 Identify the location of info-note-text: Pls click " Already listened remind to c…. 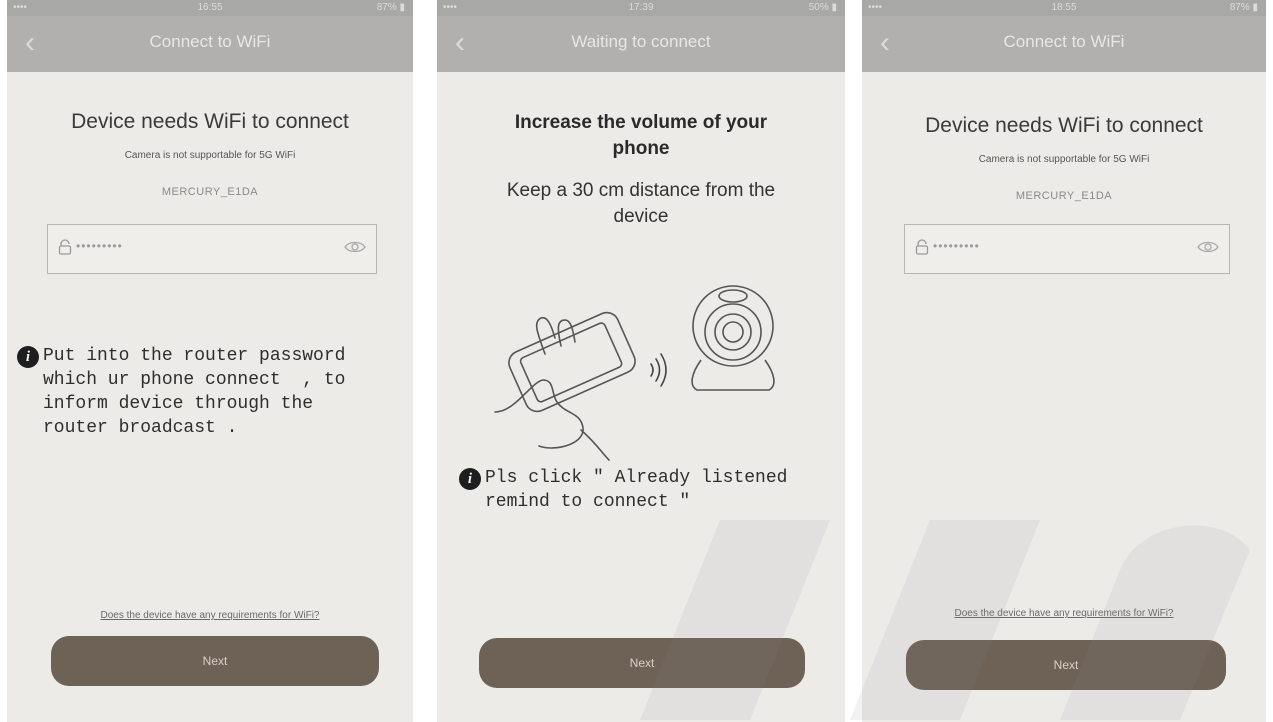
(636, 490).